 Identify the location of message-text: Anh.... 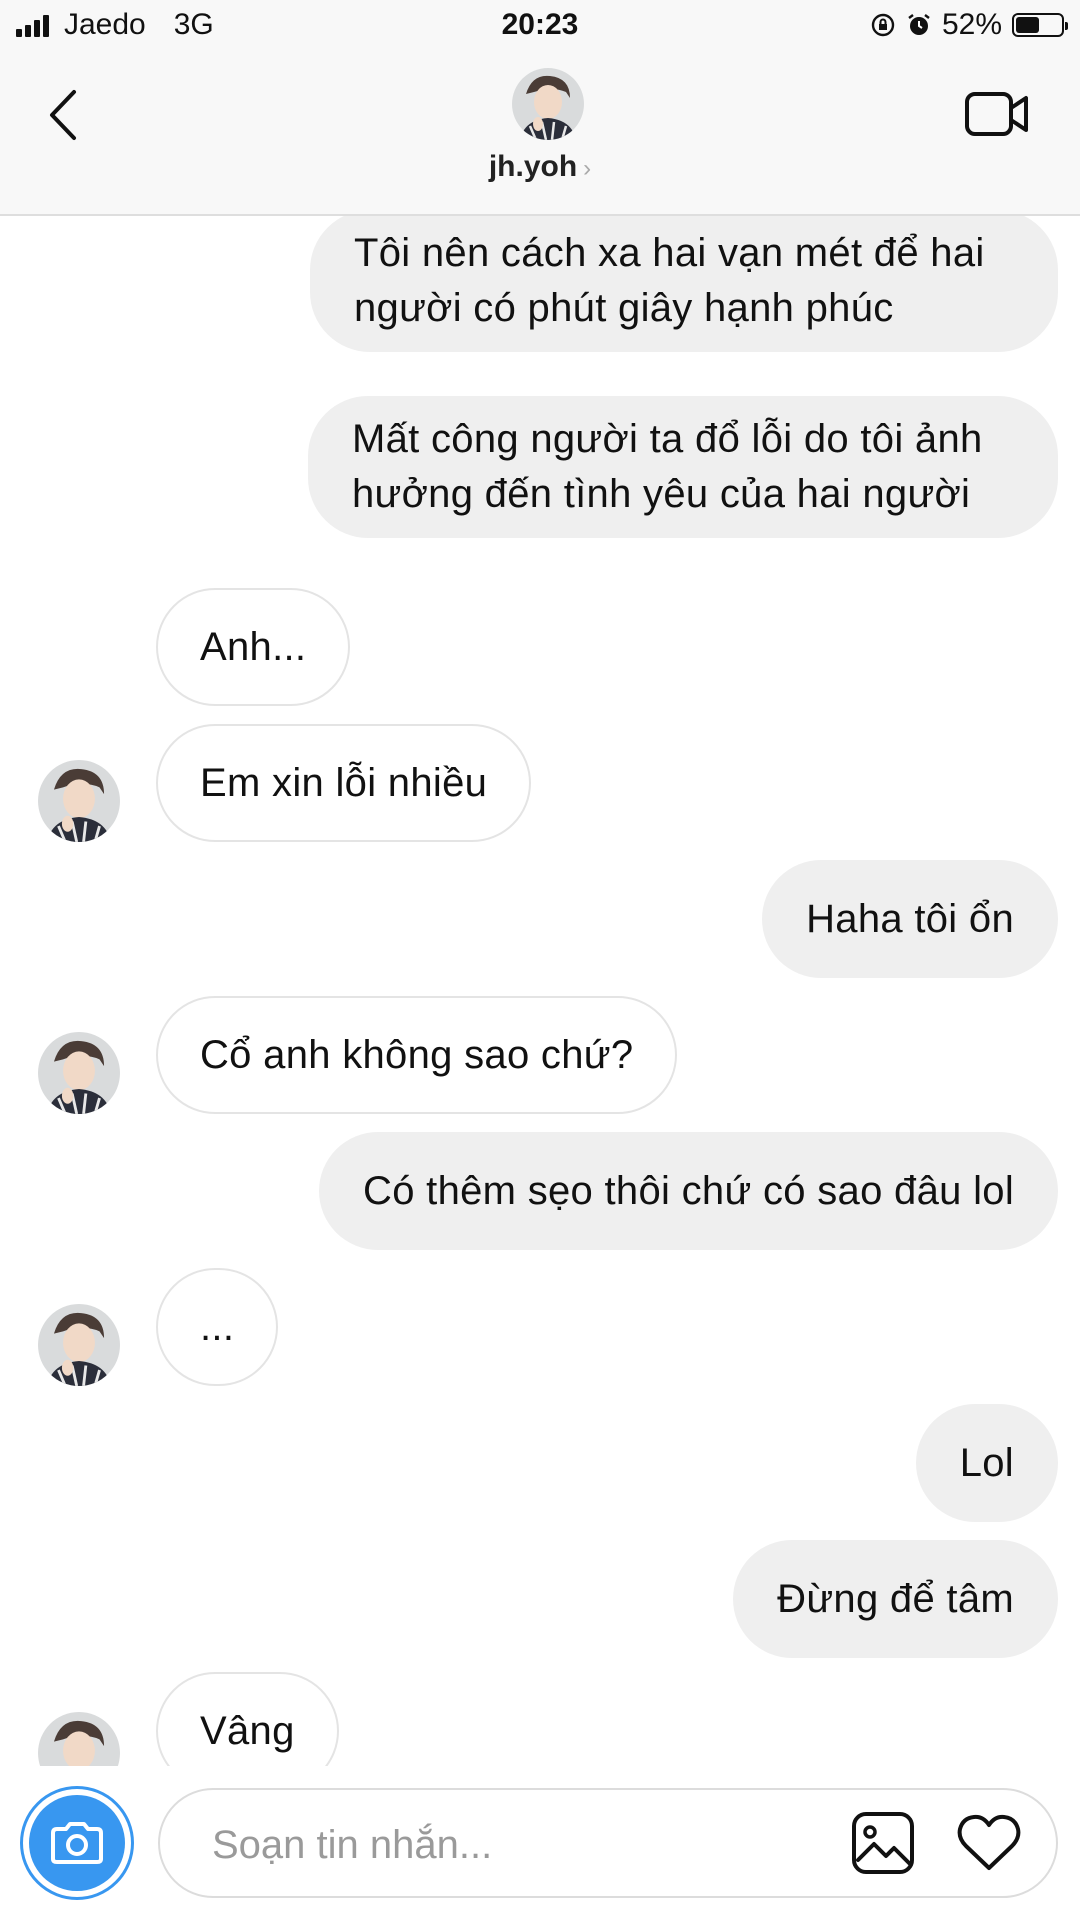
(253, 646).